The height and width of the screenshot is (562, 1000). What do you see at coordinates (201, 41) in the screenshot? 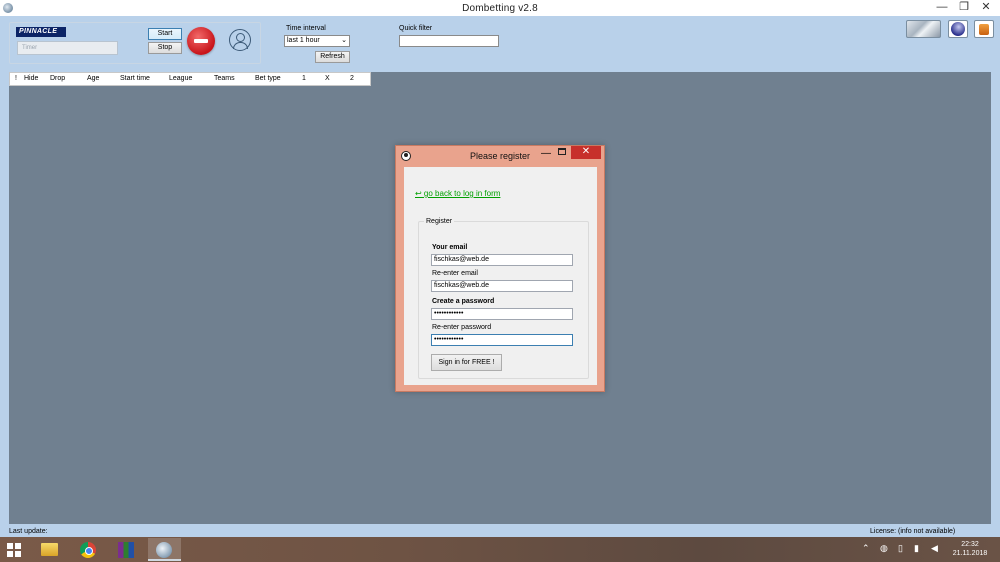
I see `stop-sign-icon` at bounding box center [201, 41].